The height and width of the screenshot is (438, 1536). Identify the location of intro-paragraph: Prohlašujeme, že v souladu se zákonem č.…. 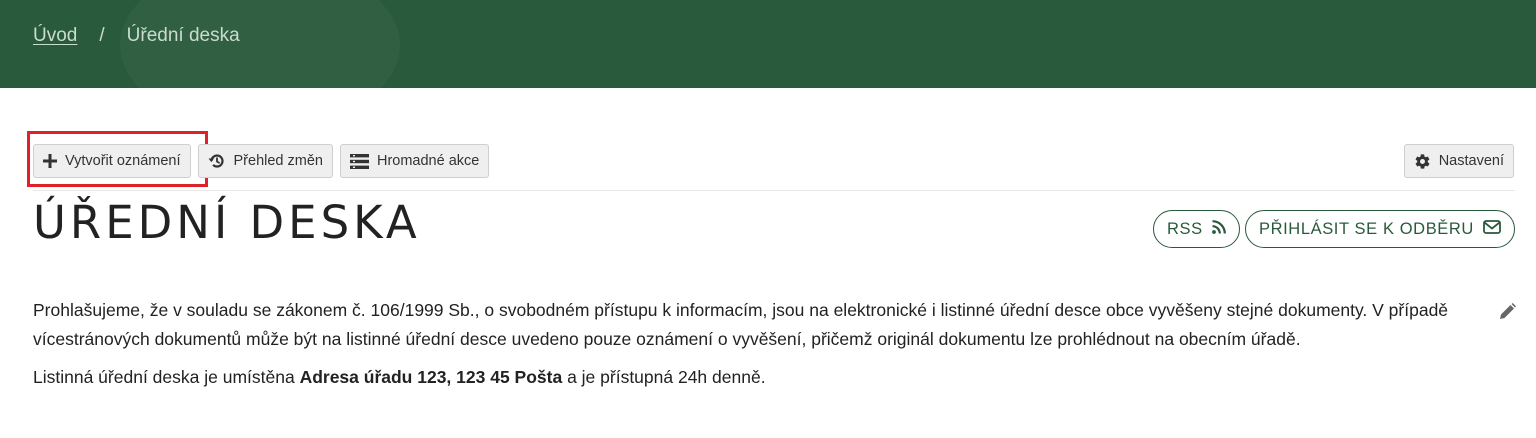
(741, 324).